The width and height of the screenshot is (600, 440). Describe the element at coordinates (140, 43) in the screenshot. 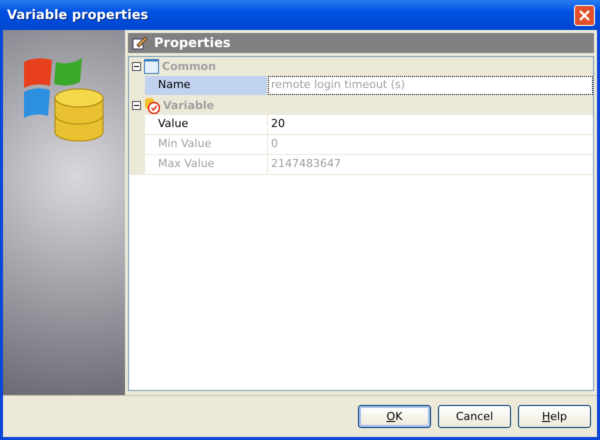

I see `notepad-pencil-icon` at that location.